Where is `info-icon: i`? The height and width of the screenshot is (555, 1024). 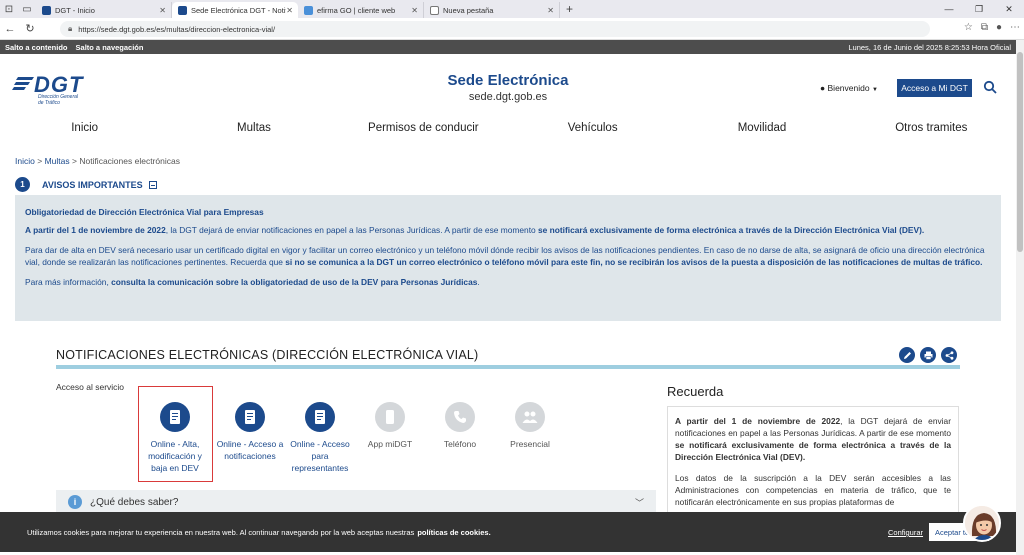 info-icon: i is located at coordinates (75, 502).